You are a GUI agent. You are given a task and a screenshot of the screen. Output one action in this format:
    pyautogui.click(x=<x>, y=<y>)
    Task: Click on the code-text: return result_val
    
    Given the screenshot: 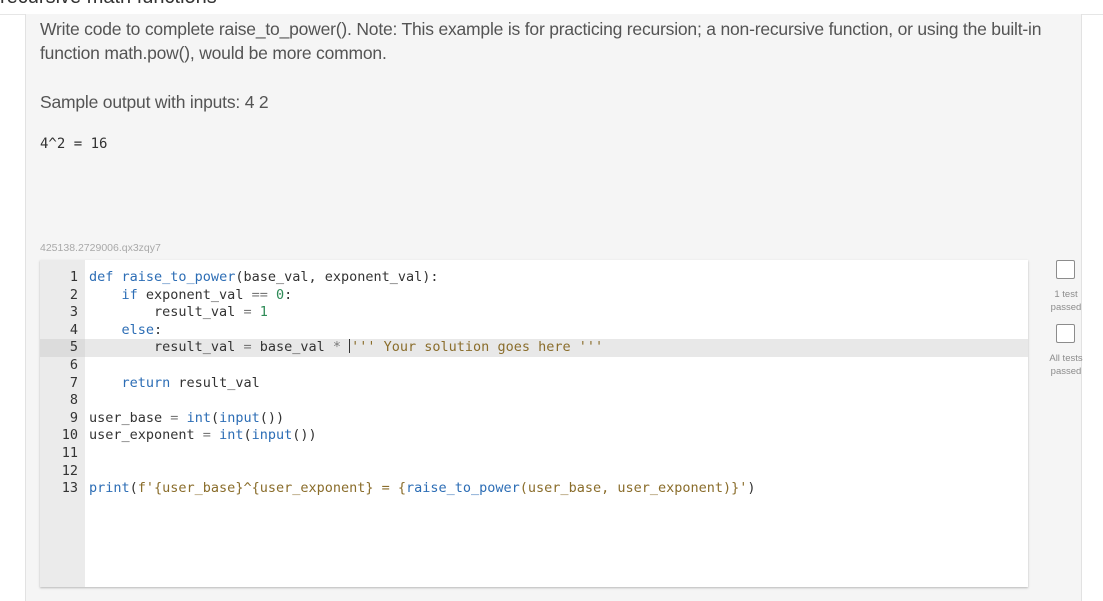 What is the action you would take?
    pyautogui.click(x=174, y=384)
    